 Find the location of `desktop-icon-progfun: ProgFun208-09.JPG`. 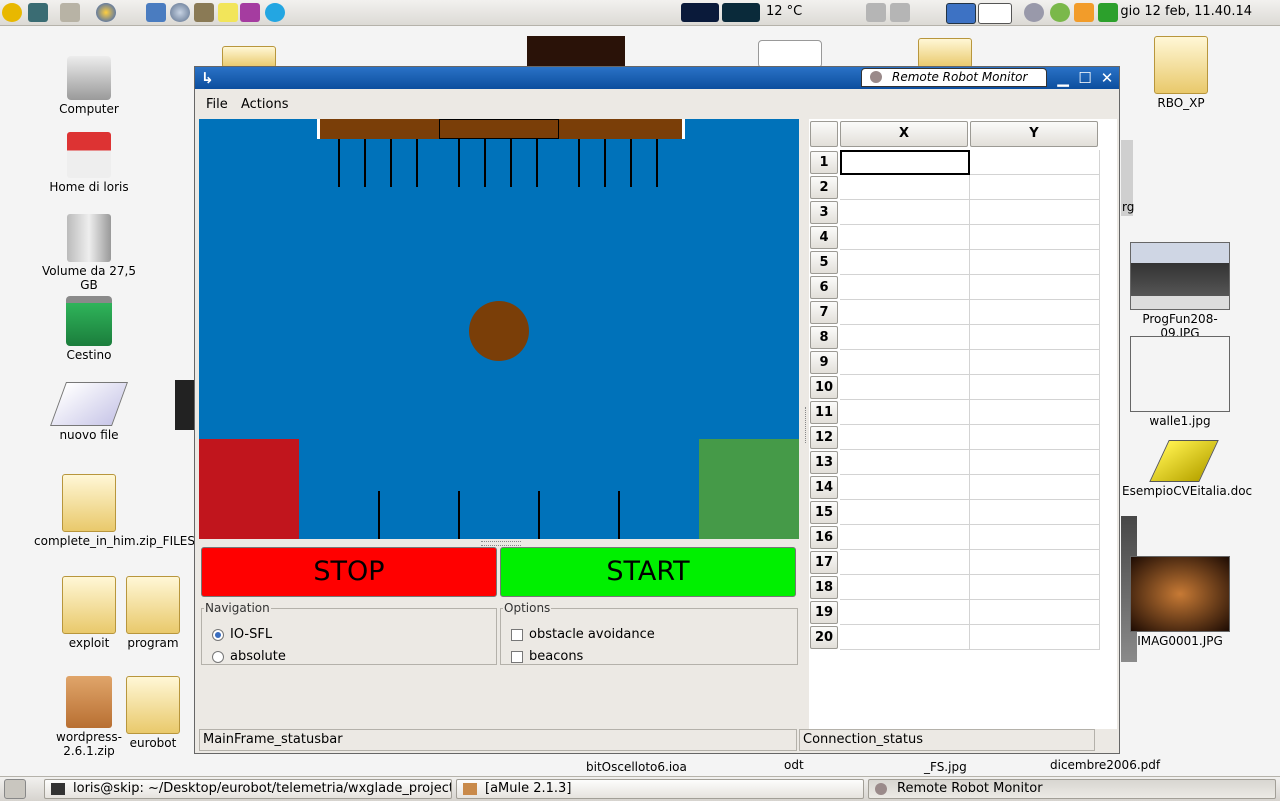

desktop-icon-progfun: ProgFun208-09.JPG is located at coordinates (1180, 291).